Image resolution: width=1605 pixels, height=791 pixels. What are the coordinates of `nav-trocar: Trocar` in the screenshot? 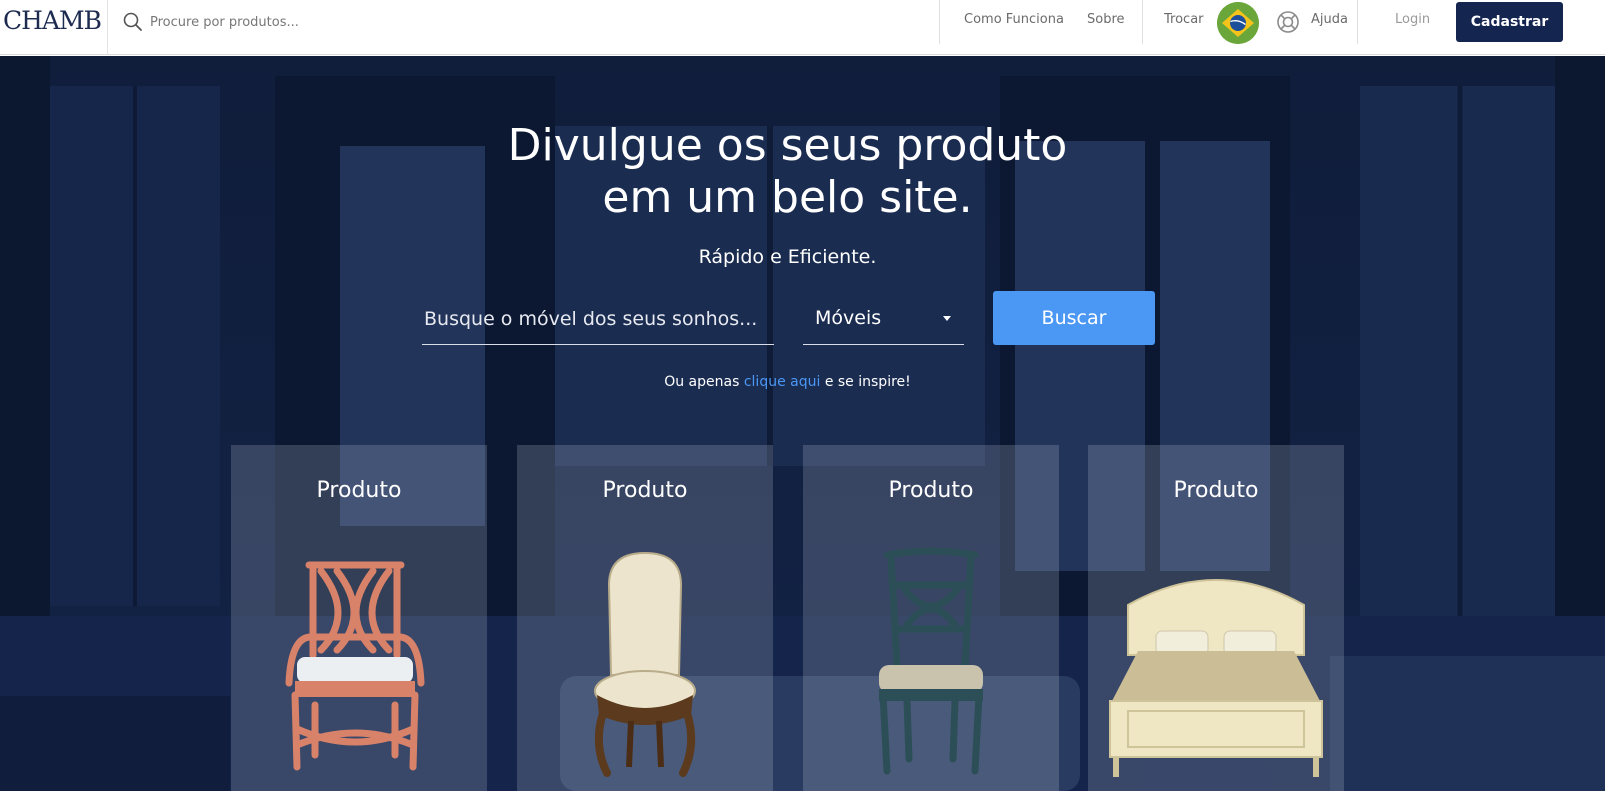 It's located at (1184, 19).